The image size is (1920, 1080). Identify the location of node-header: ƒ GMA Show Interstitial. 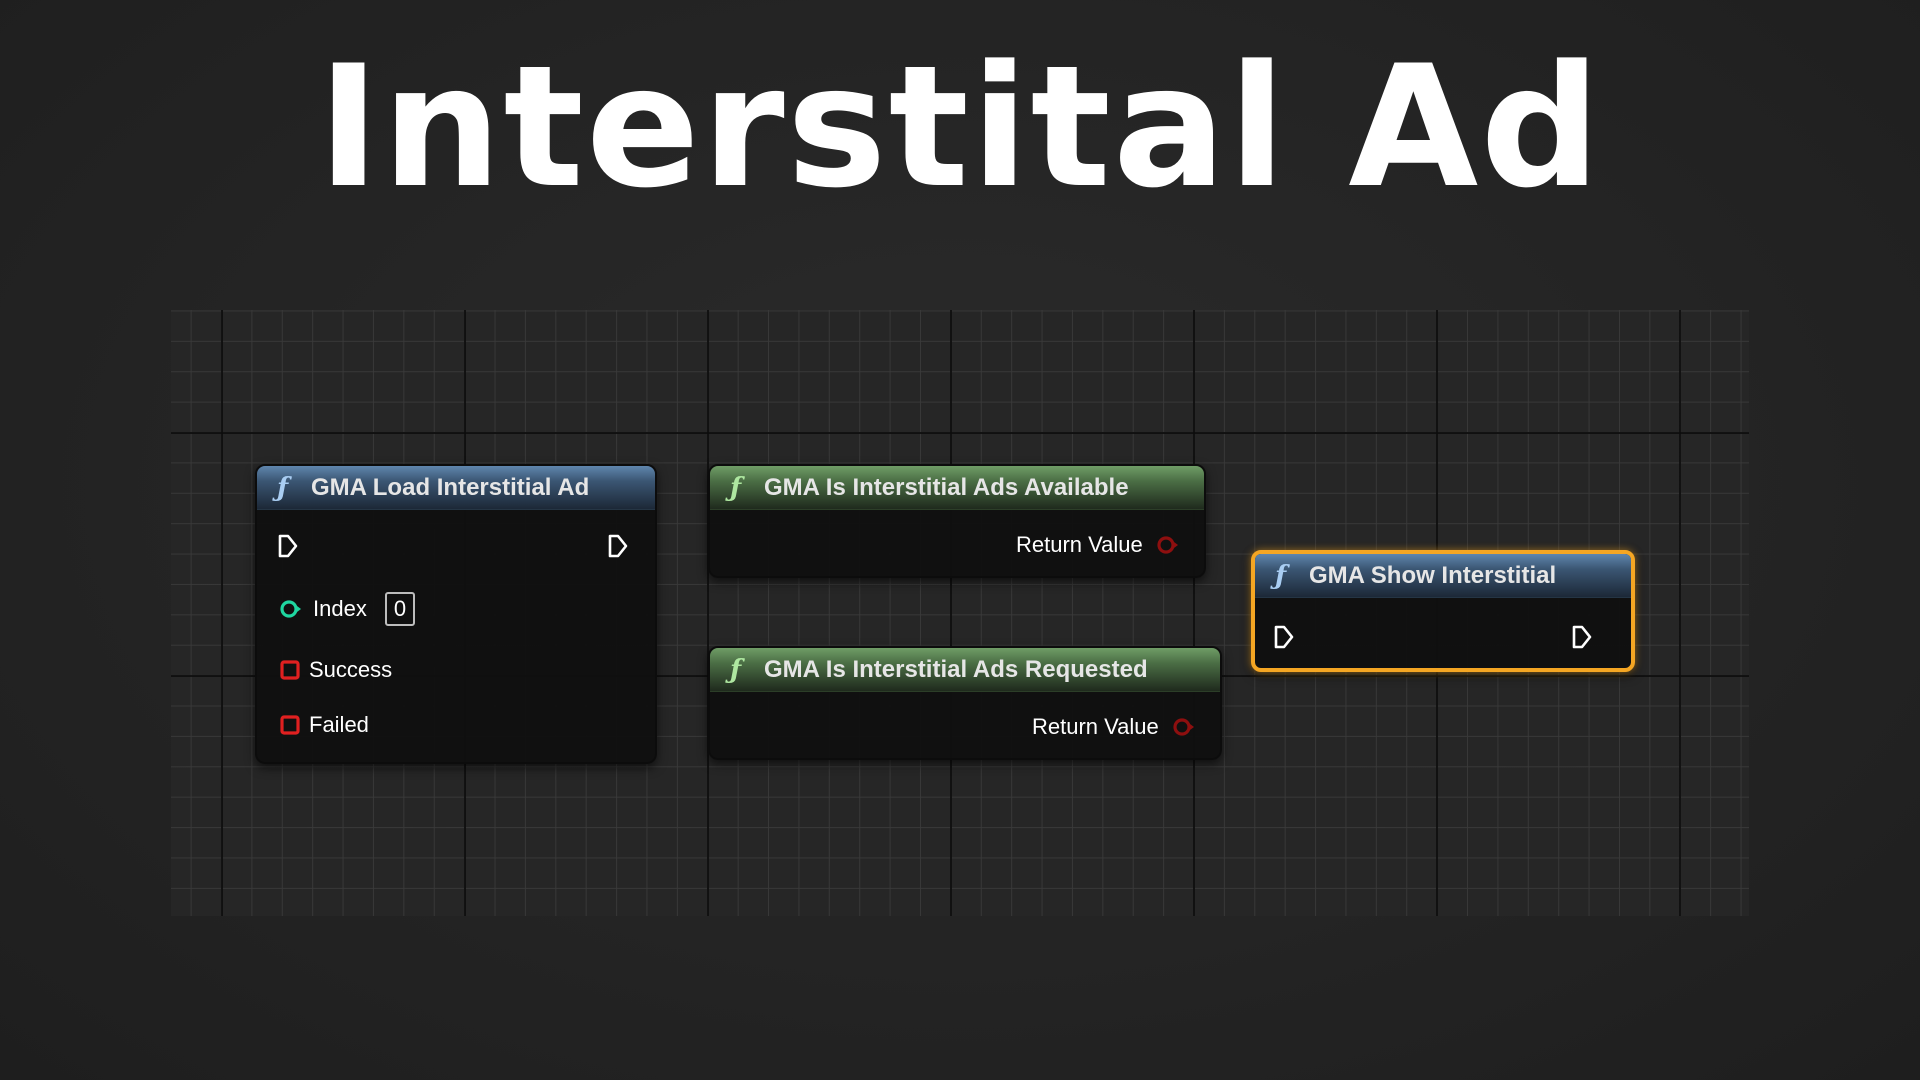
(1443, 576).